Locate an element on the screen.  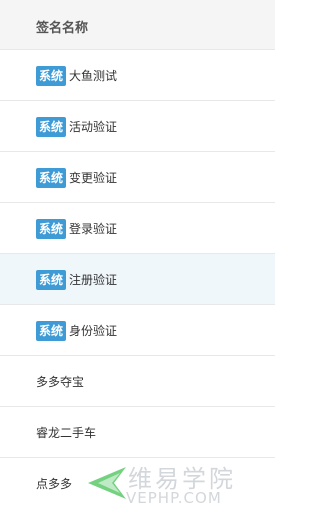
signature-name: 点多多 is located at coordinates (54, 484).